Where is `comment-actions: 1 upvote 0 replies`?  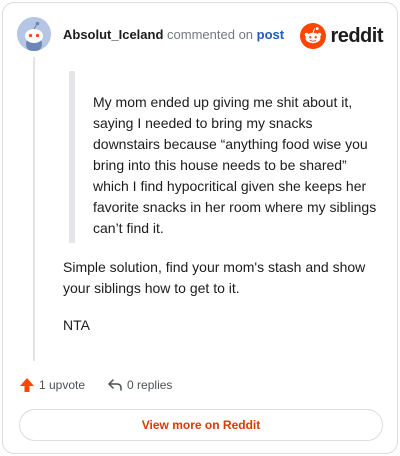 comment-actions: 1 upvote 0 replies is located at coordinates (95, 385).